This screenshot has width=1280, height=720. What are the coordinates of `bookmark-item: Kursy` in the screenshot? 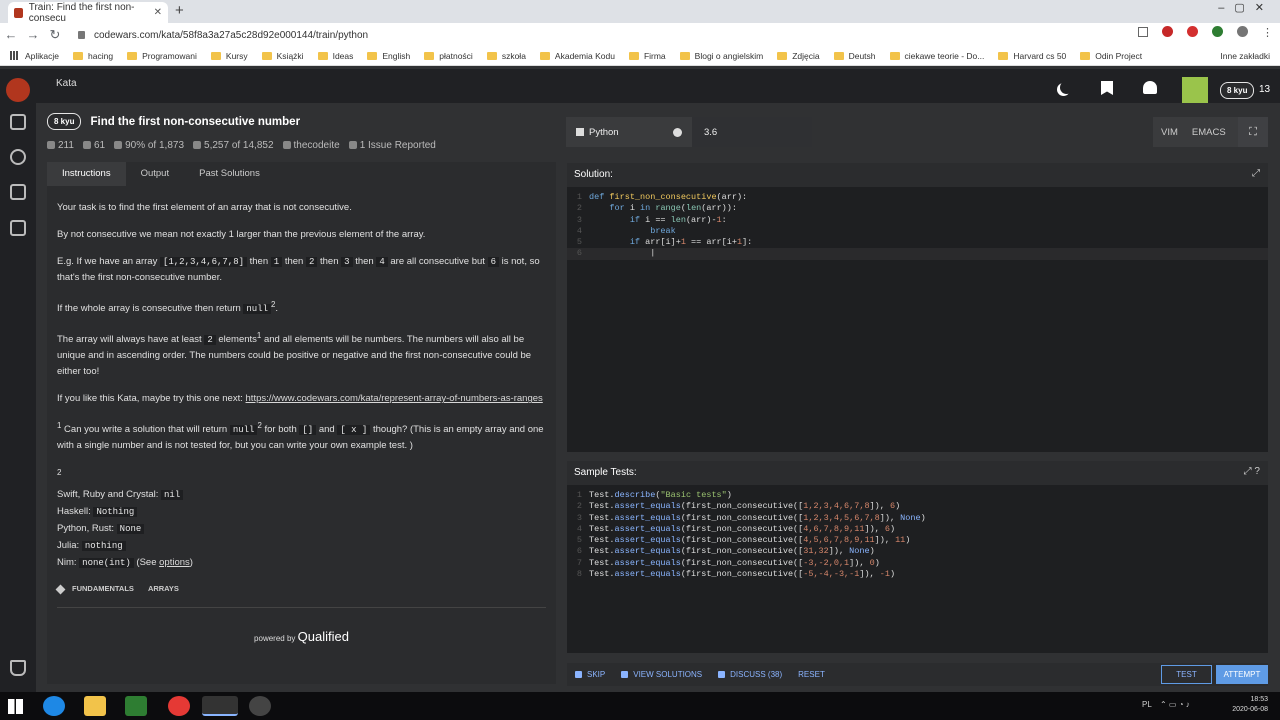 It's located at (229, 56).